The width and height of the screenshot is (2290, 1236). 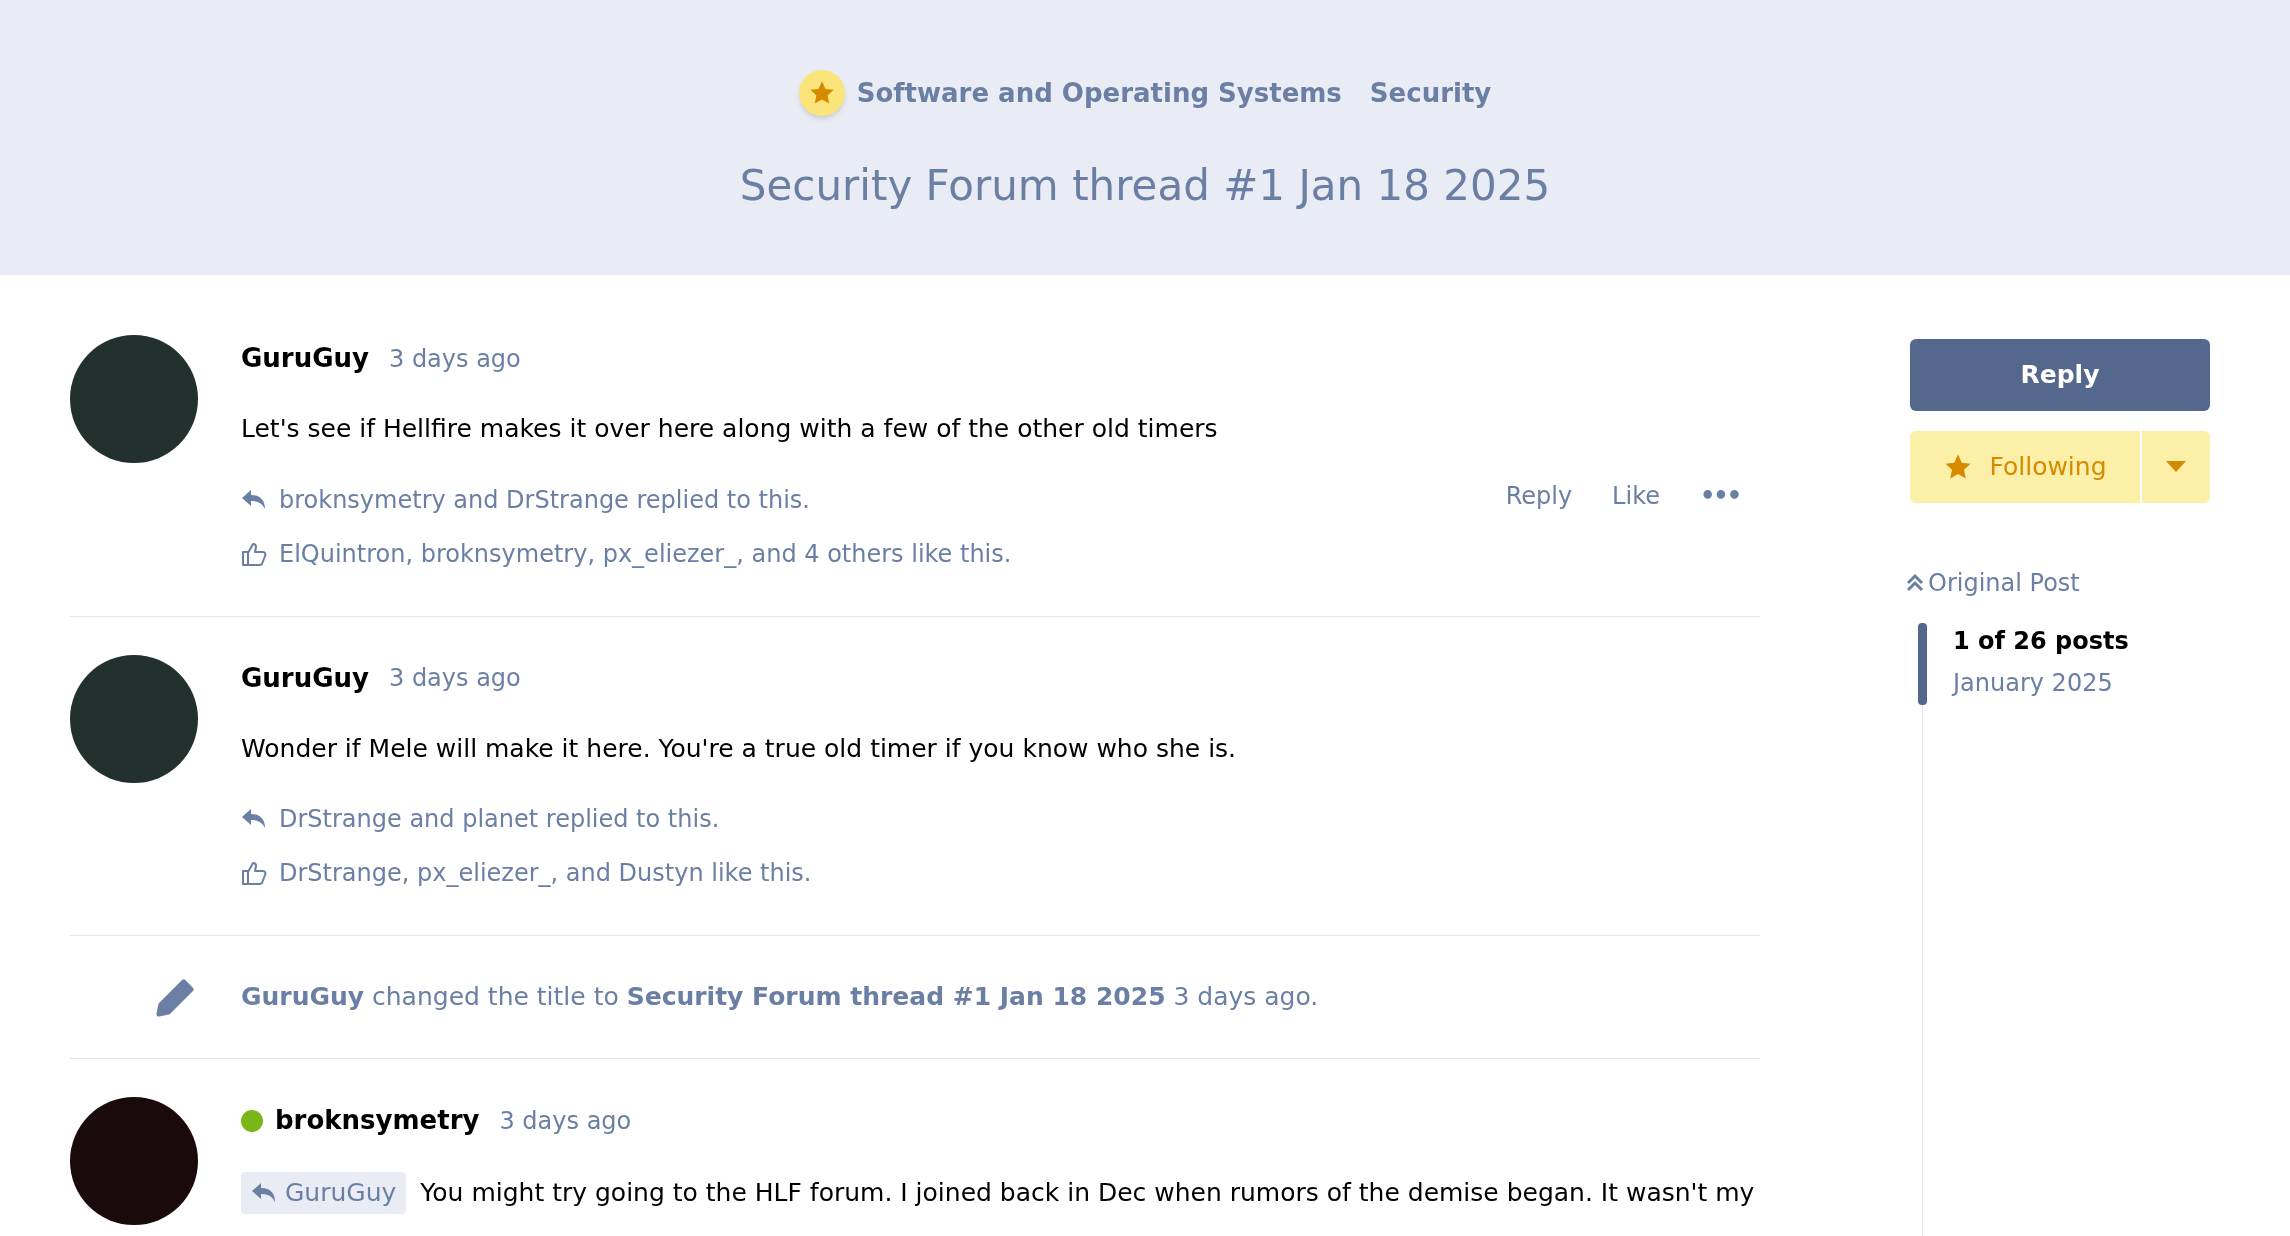 What do you see at coordinates (1539, 495) in the screenshot?
I see `reply-action: Reply` at bounding box center [1539, 495].